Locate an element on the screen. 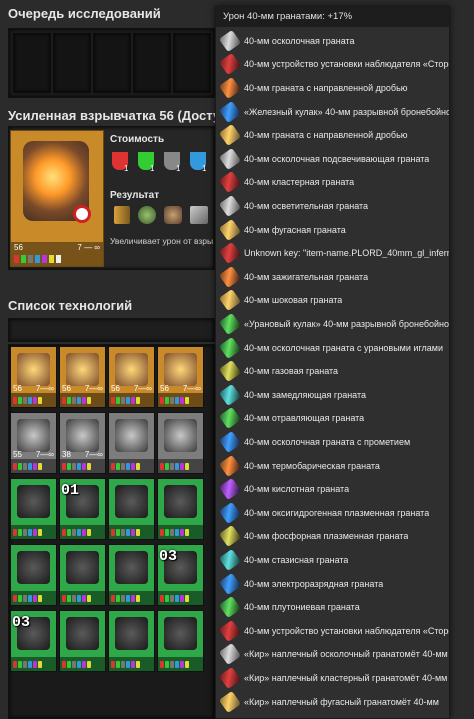  tooltip-row: 40-мм электроразрядная граната is located at coordinates (332, 584).